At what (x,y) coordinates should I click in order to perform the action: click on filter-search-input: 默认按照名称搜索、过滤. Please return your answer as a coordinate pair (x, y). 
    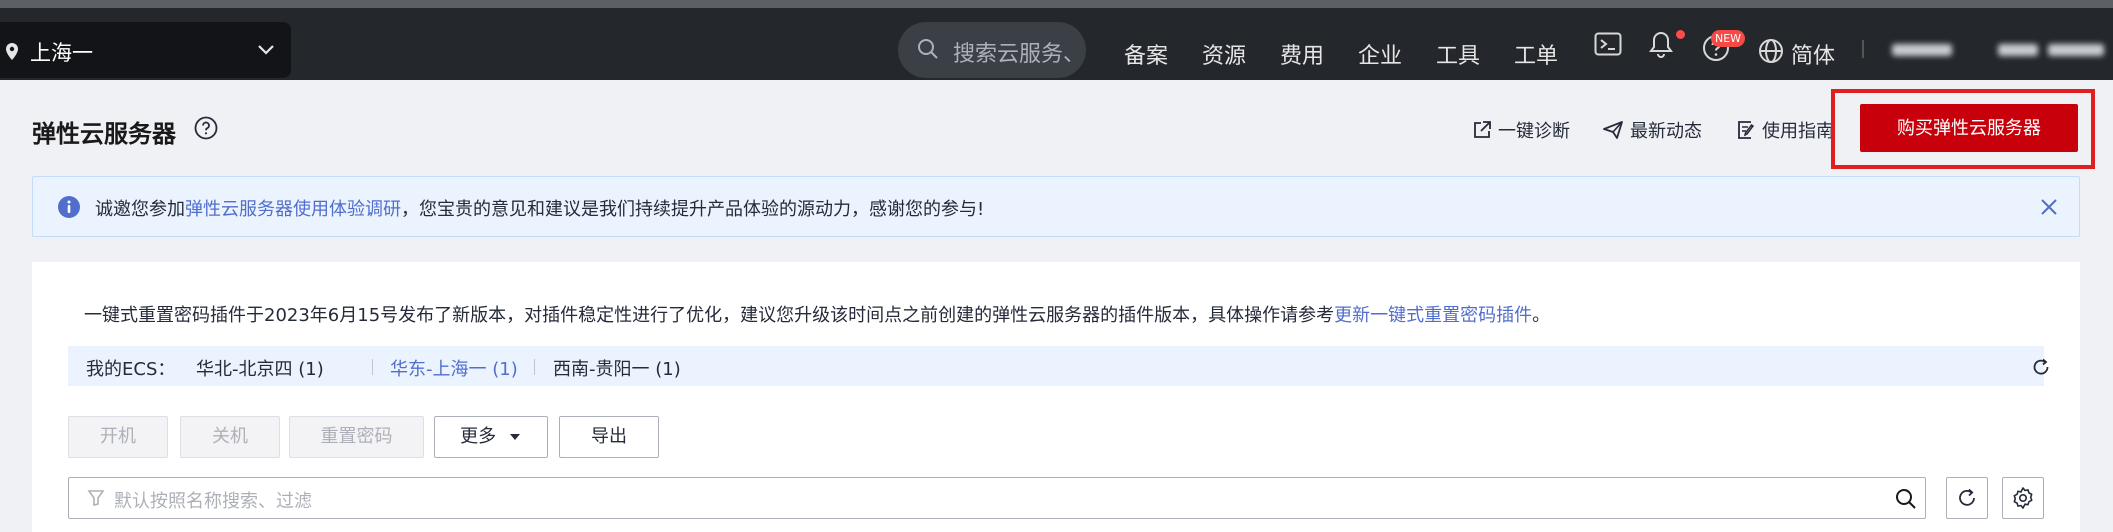
    Looking at the image, I should click on (997, 498).